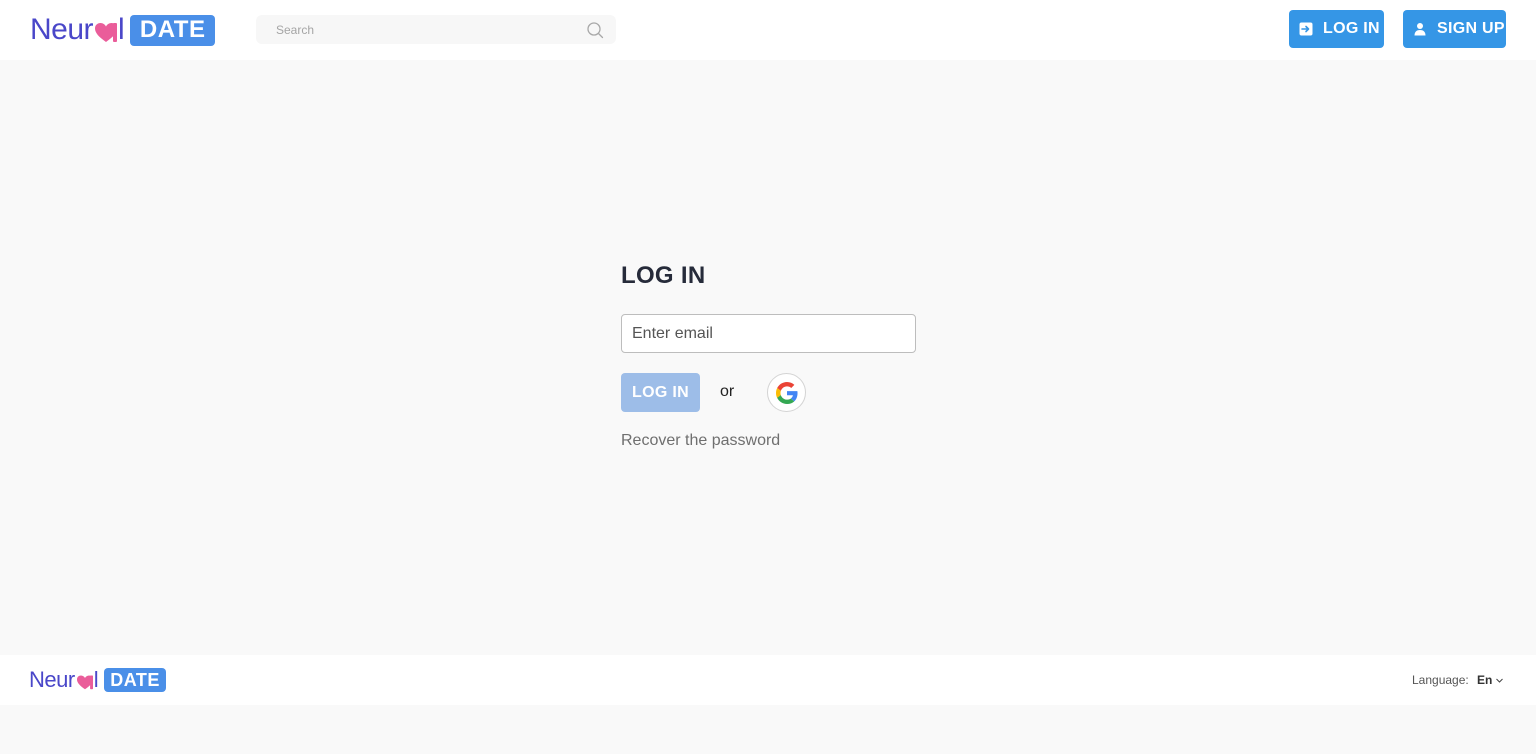  I want to click on page-footer, so click(768, 680).